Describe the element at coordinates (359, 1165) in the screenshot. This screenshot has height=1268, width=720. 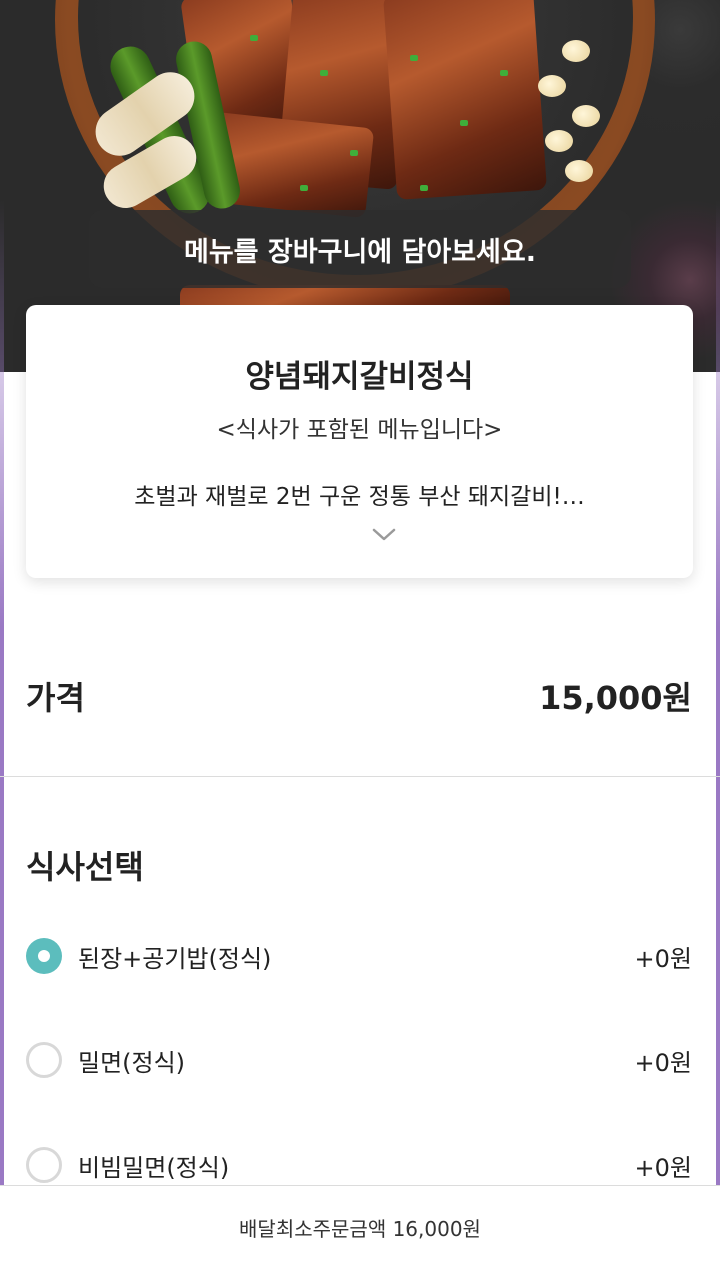
I see `option-row: 비빔밀면(정식) +0원` at that location.